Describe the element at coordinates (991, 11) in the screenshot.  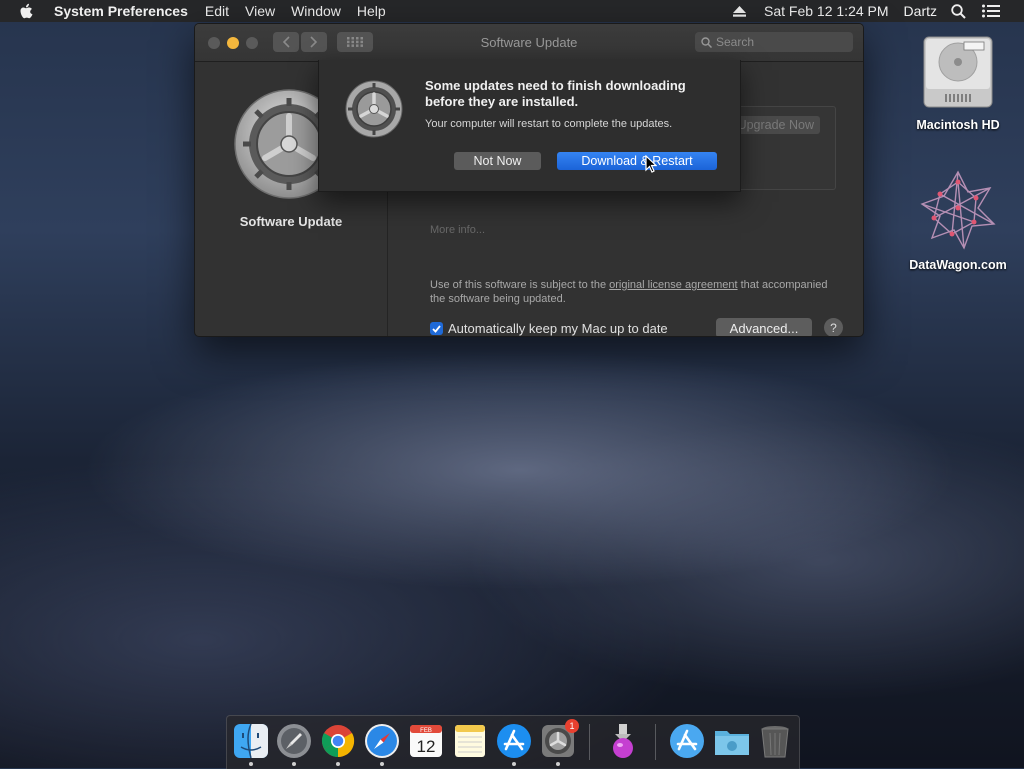
I see `notification-center-icon` at that location.